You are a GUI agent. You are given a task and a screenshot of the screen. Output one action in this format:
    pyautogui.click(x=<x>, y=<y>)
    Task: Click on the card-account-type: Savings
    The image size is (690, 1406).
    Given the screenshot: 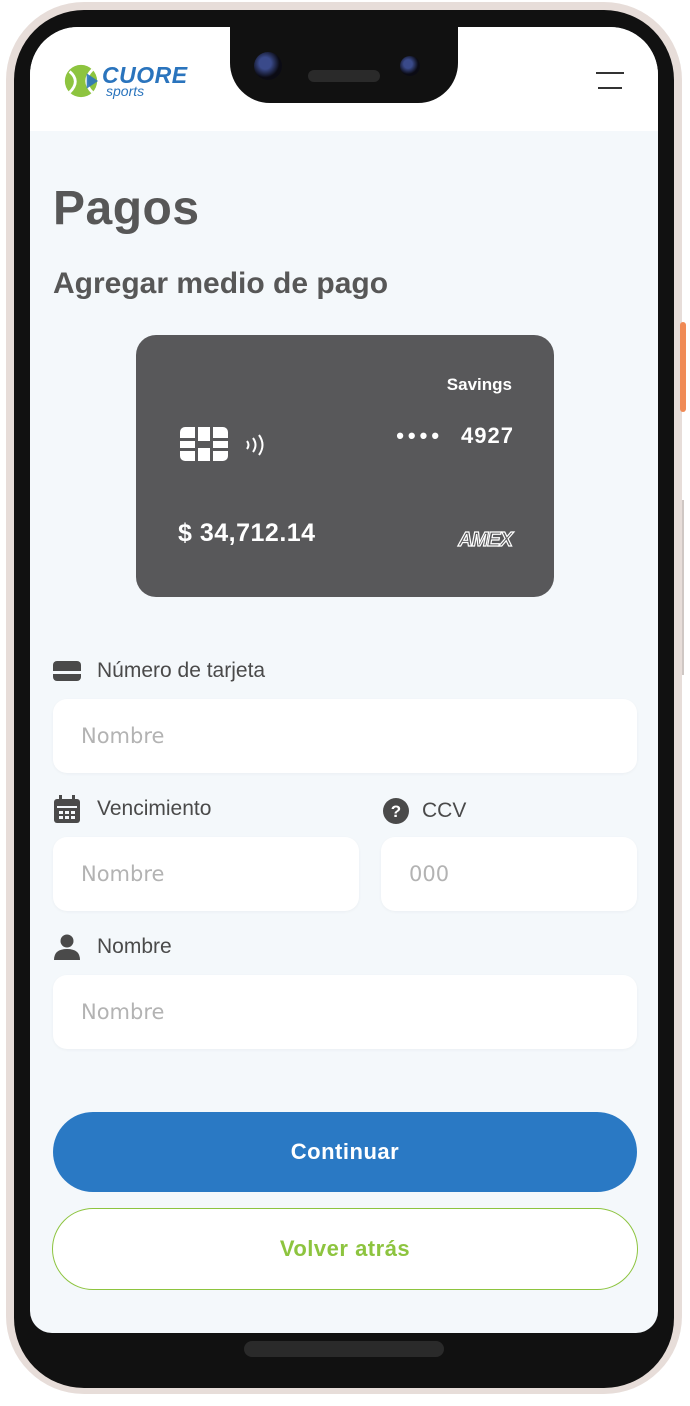 What is the action you would take?
    pyautogui.click(x=479, y=384)
    